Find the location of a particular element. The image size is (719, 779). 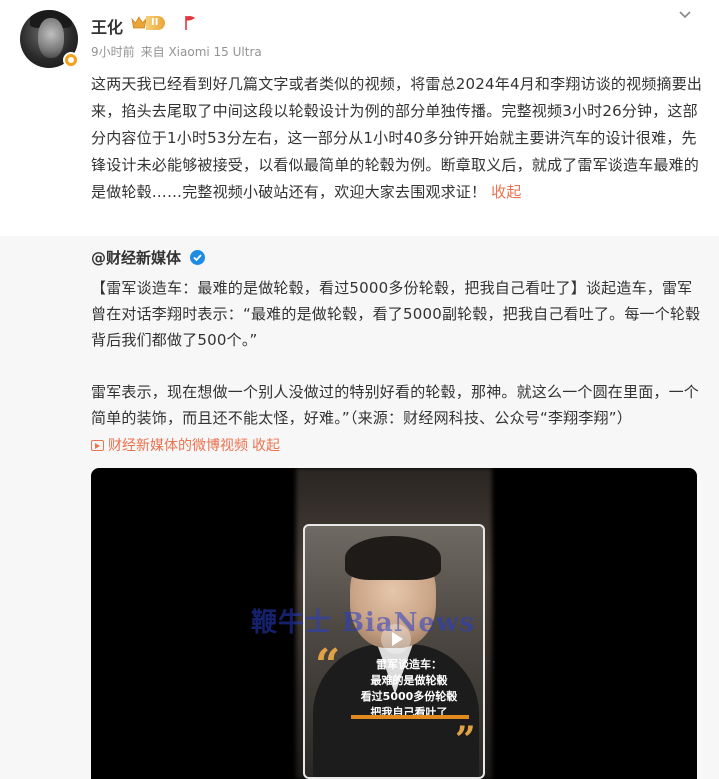

video-link-row: 财经新媒体的微博视频 收起 is located at coordinates (185, 446).